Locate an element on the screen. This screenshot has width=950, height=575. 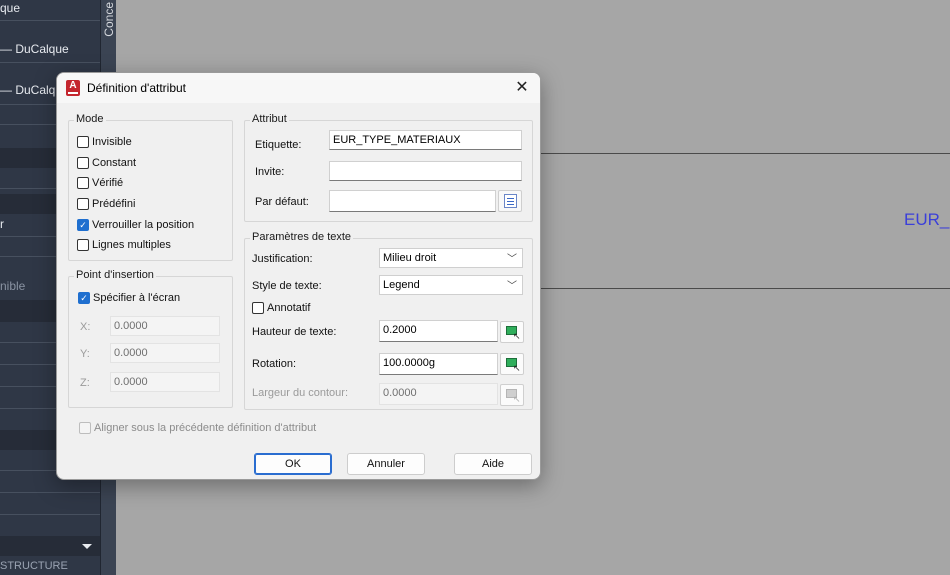
invisible-checkbox: Invisible is located at coordinates (104, 142).